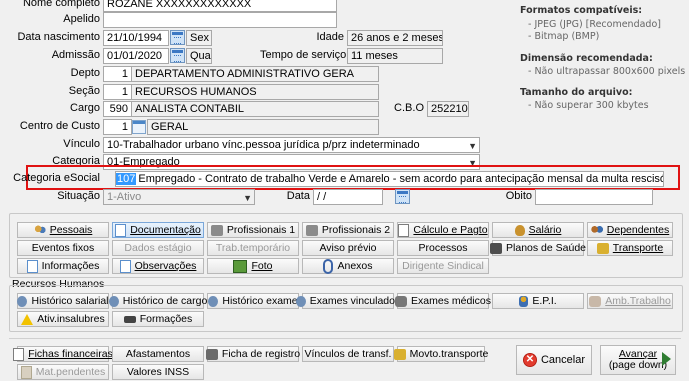 The height and width of the screenshot is (381, 689). Describe the element at coordinates (139, 127) in the screenshot. I see `lookup-icon` at that location.